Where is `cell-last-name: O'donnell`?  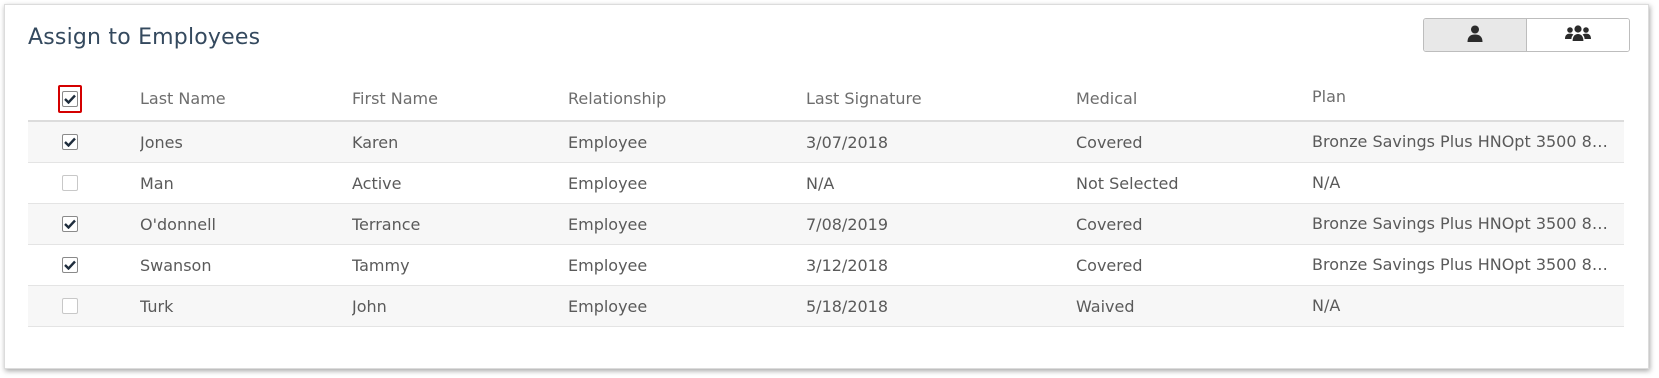 cell-last-name: O'donnell is located at coordinates (178, 224).